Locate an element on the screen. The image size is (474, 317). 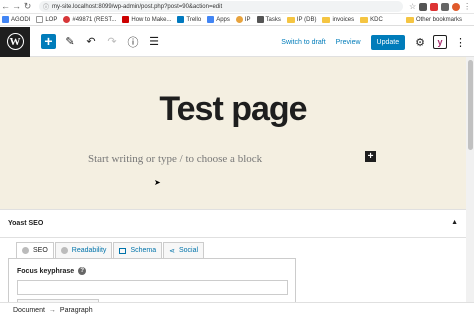
schema-icon is located at coordinates (123, 250).